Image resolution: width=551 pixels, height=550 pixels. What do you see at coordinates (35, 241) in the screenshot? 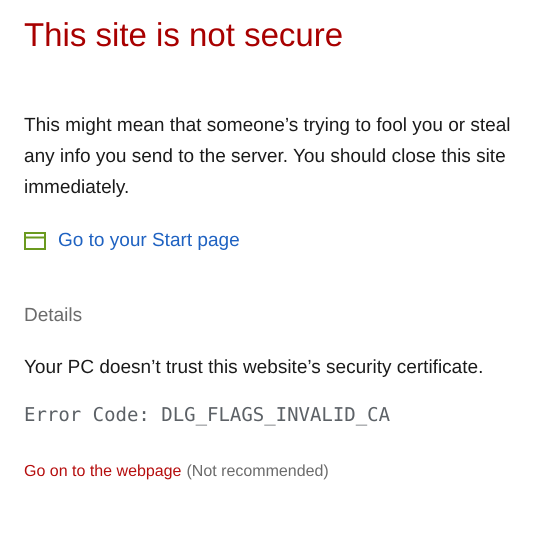
I see `window-icon` at bounding box center [35, 241].